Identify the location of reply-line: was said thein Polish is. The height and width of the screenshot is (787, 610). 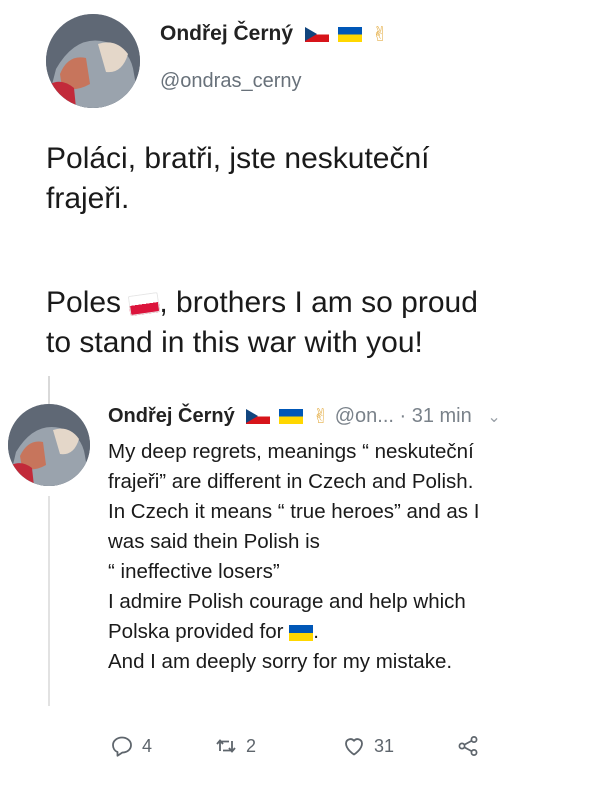
(214, 541).